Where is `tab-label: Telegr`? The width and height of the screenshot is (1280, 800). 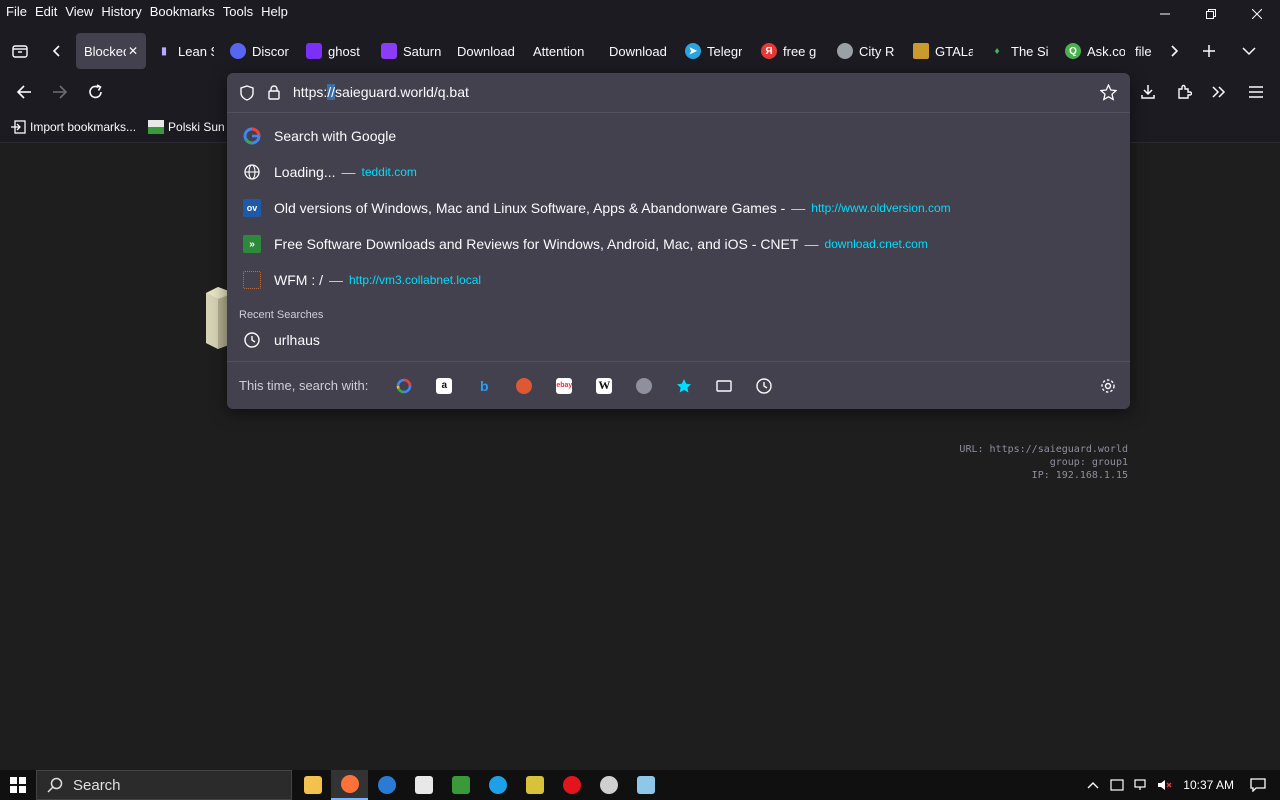
tab-label: Telegr is located at coordinates (725, 51).